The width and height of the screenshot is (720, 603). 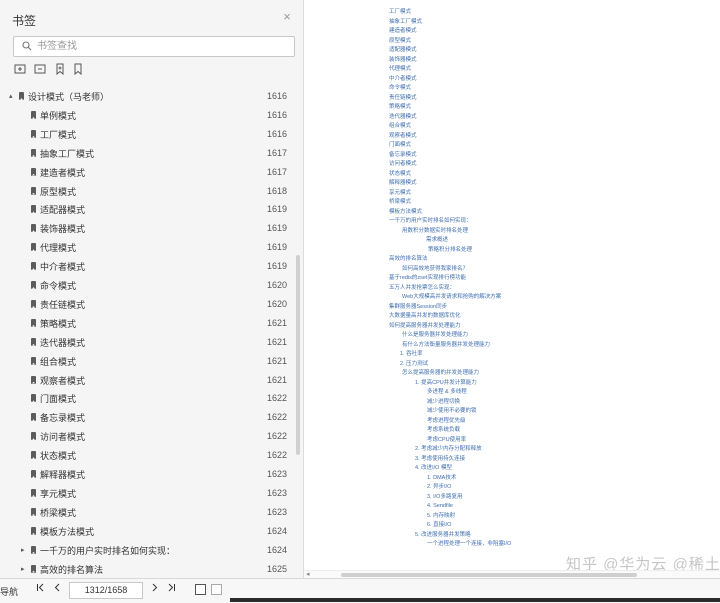 I want to click on bookmark-item: 单例模式 1616, so click(x=148, y=116).